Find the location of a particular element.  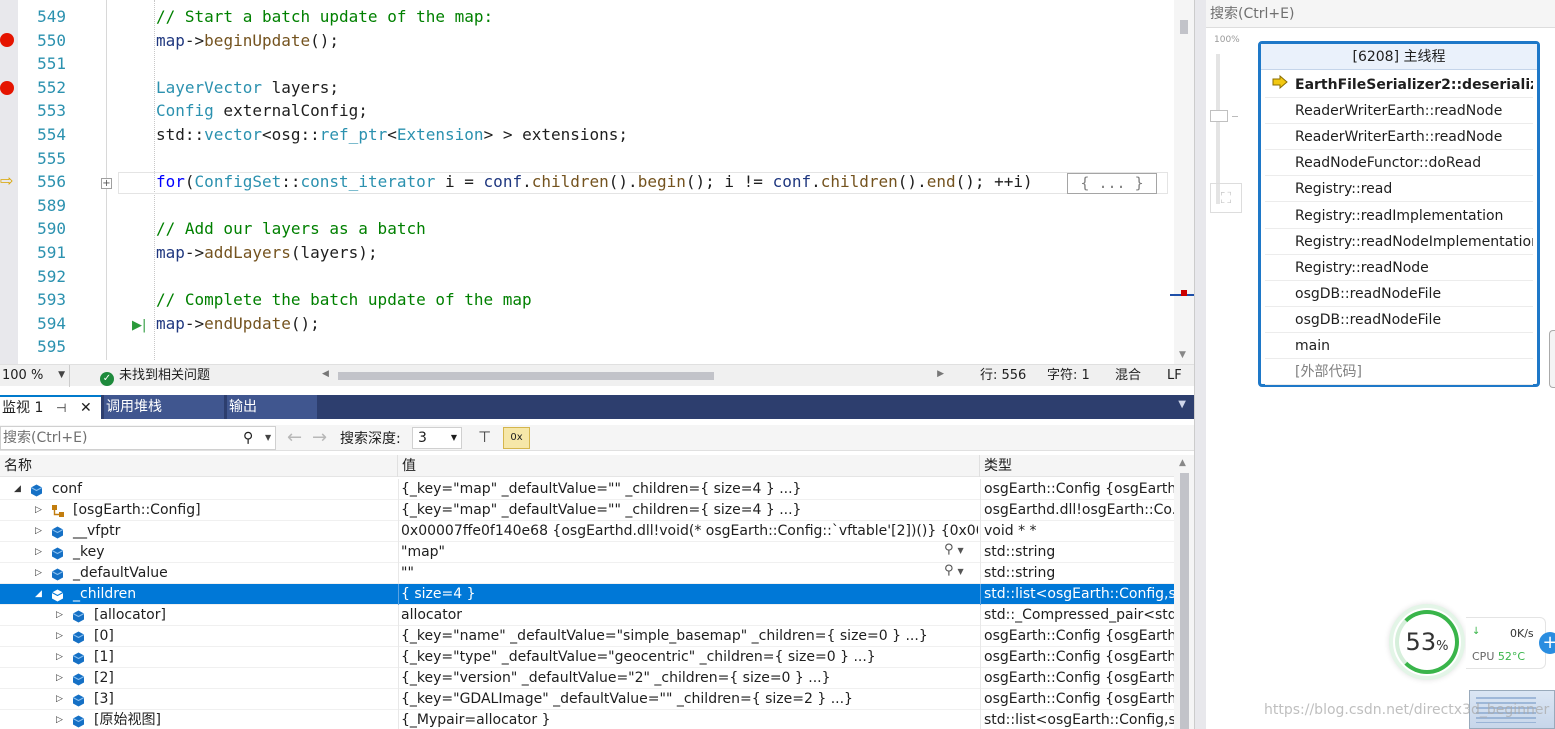

editor-horizontal-scrollbar: ◀ ▶ is located at coordinates (633, 375).